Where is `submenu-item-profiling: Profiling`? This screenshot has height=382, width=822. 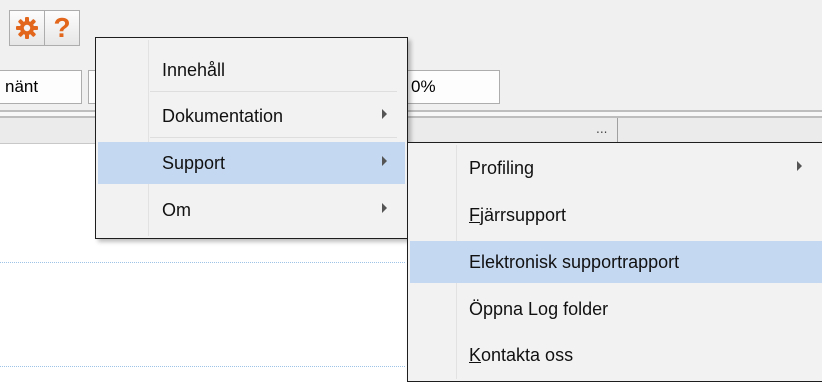 submenu-item-profiling: Profiling is located at coordinates (616, 168).